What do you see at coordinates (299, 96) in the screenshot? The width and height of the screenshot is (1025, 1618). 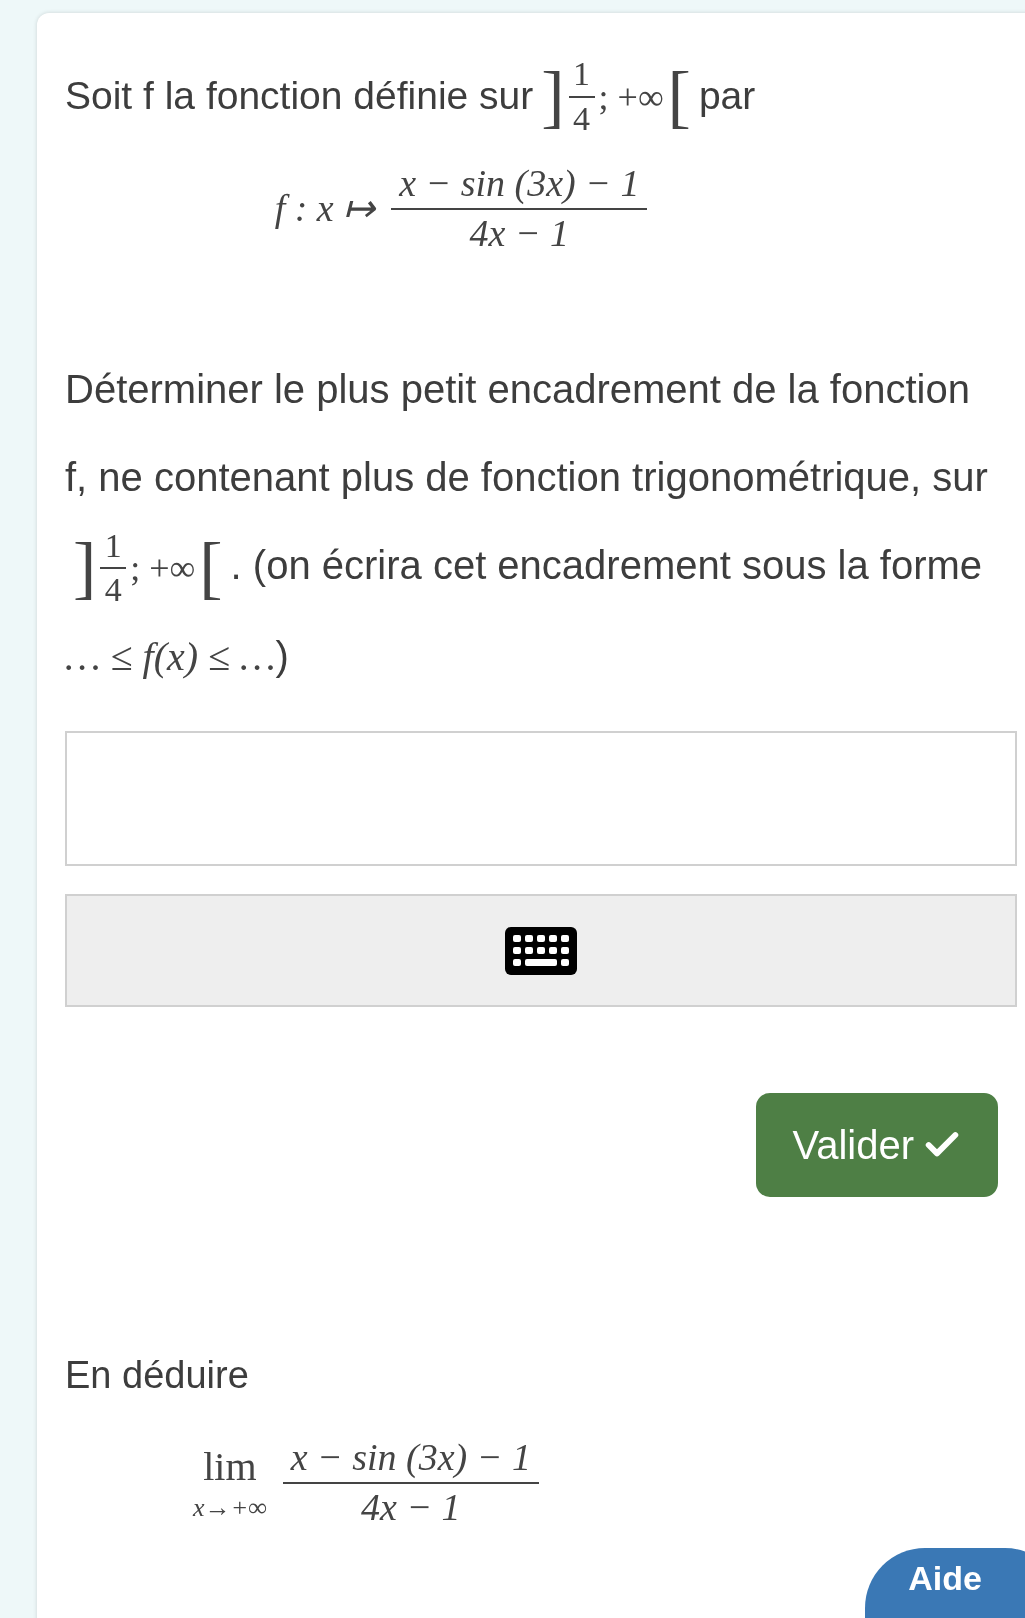 I see `intro-text: Soit f la fonction définie sur` at bounding box center [299, 96].